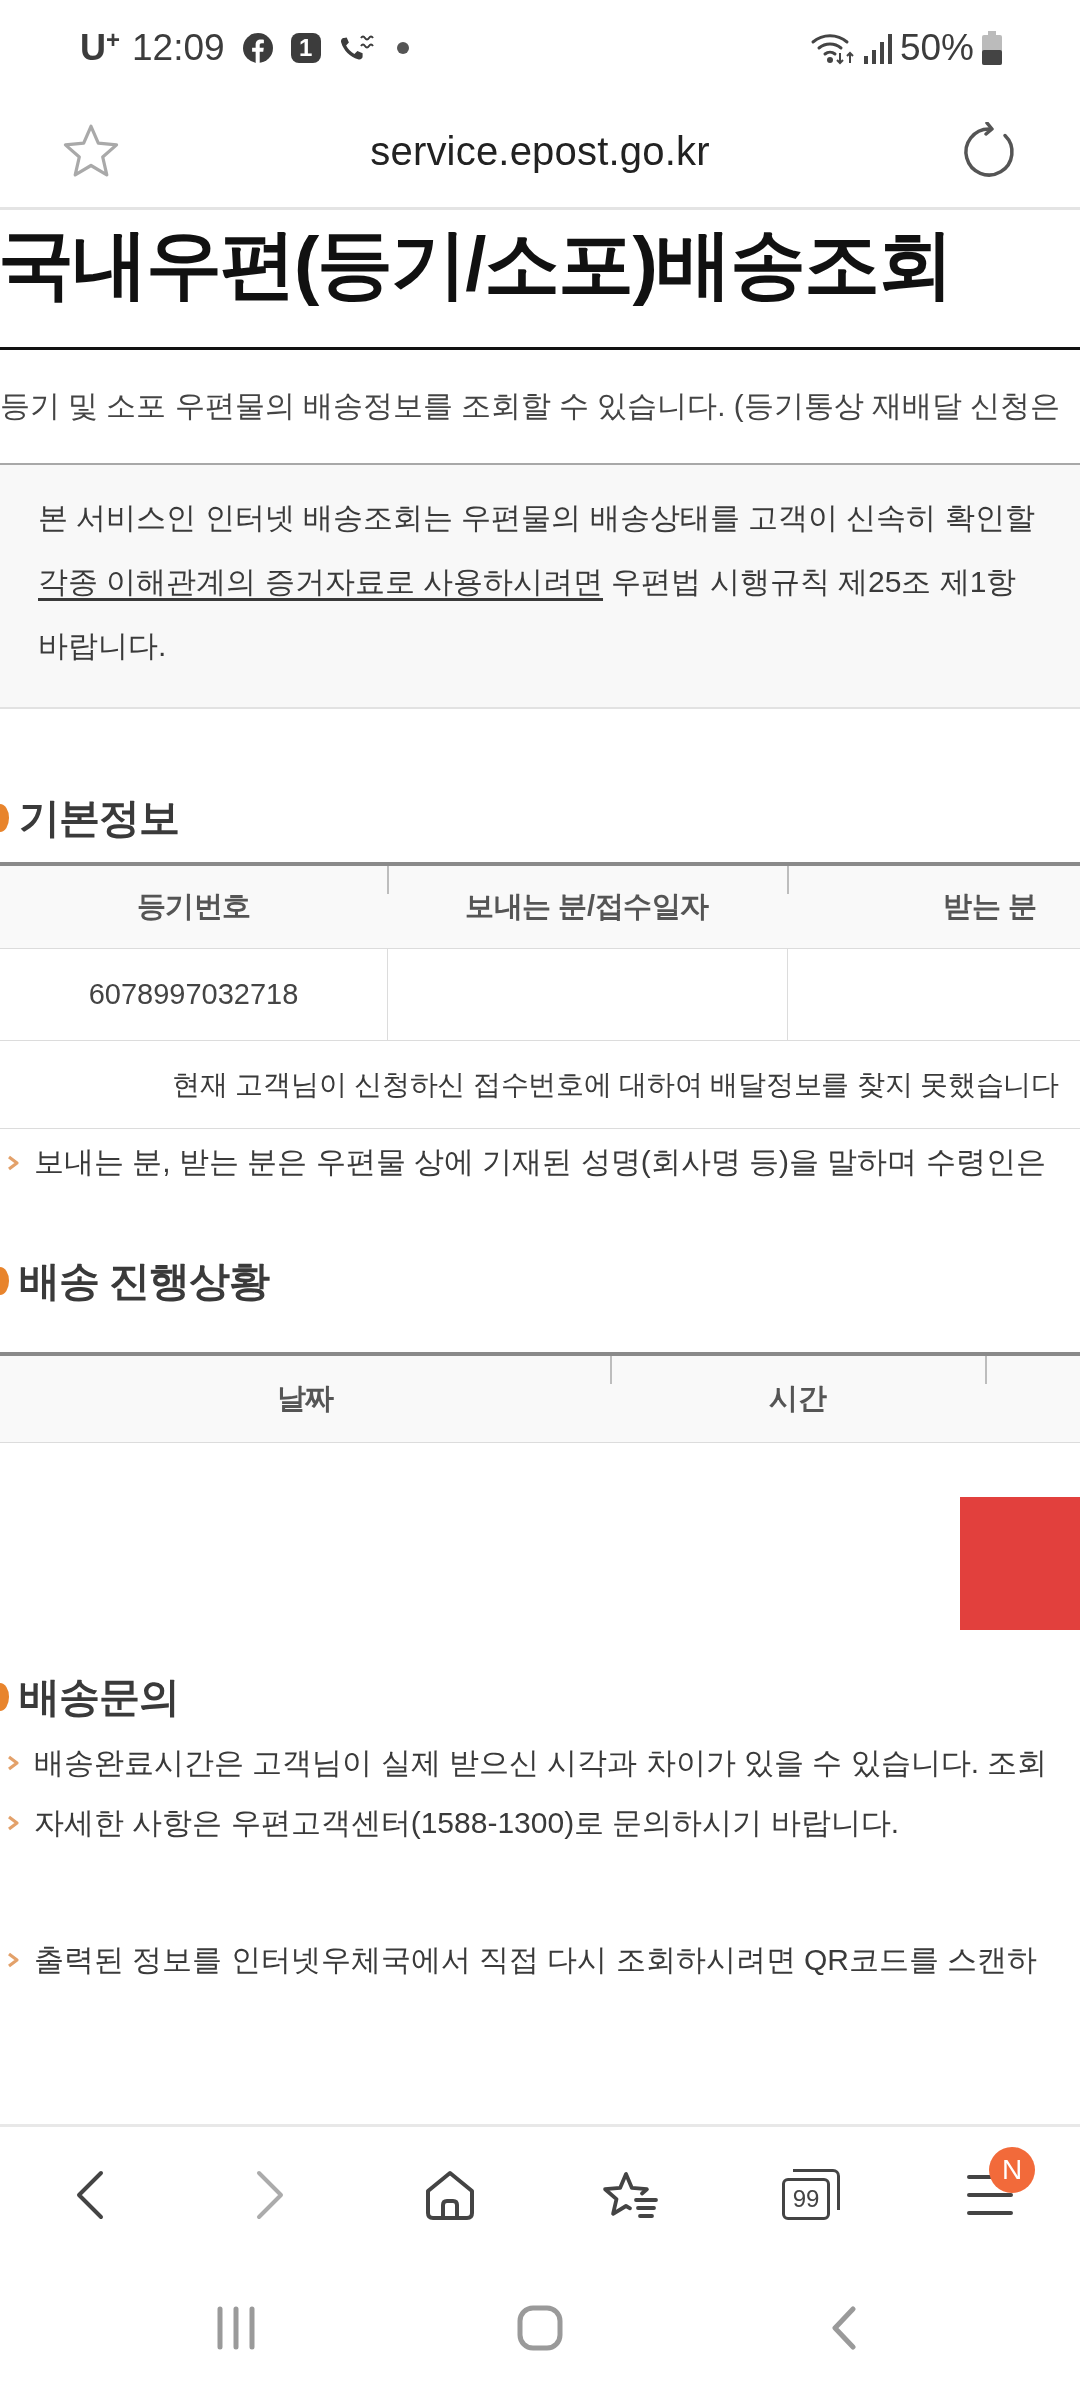 This screenshot has height=2400, width=1080. I want to click on battery-icon, so click(992, 47).